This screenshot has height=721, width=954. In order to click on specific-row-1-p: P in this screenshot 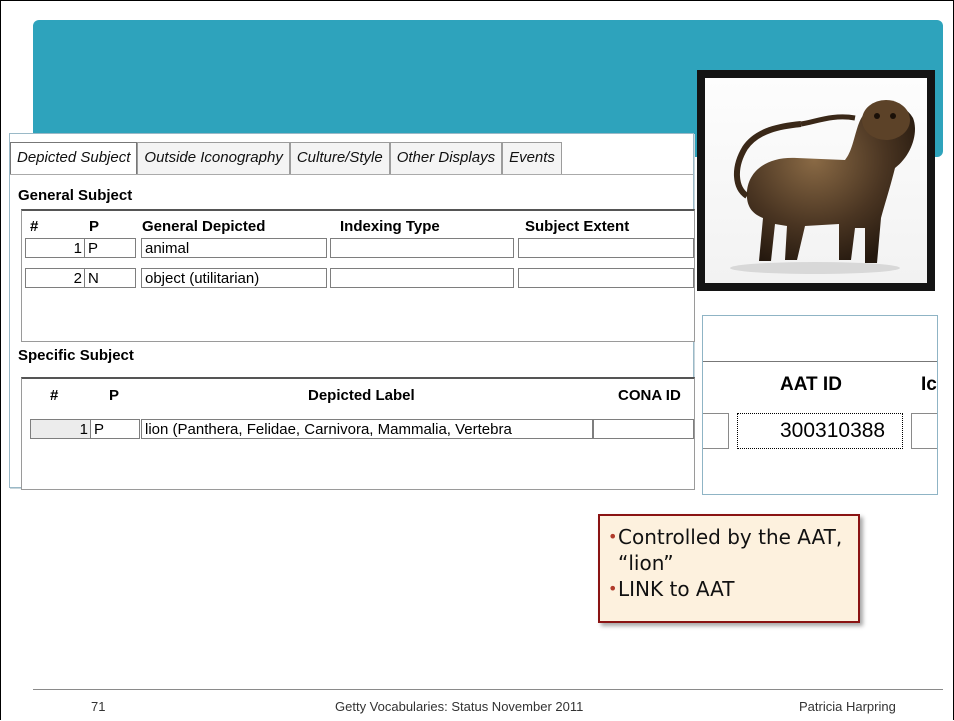, I will do `click(115, 429)`.